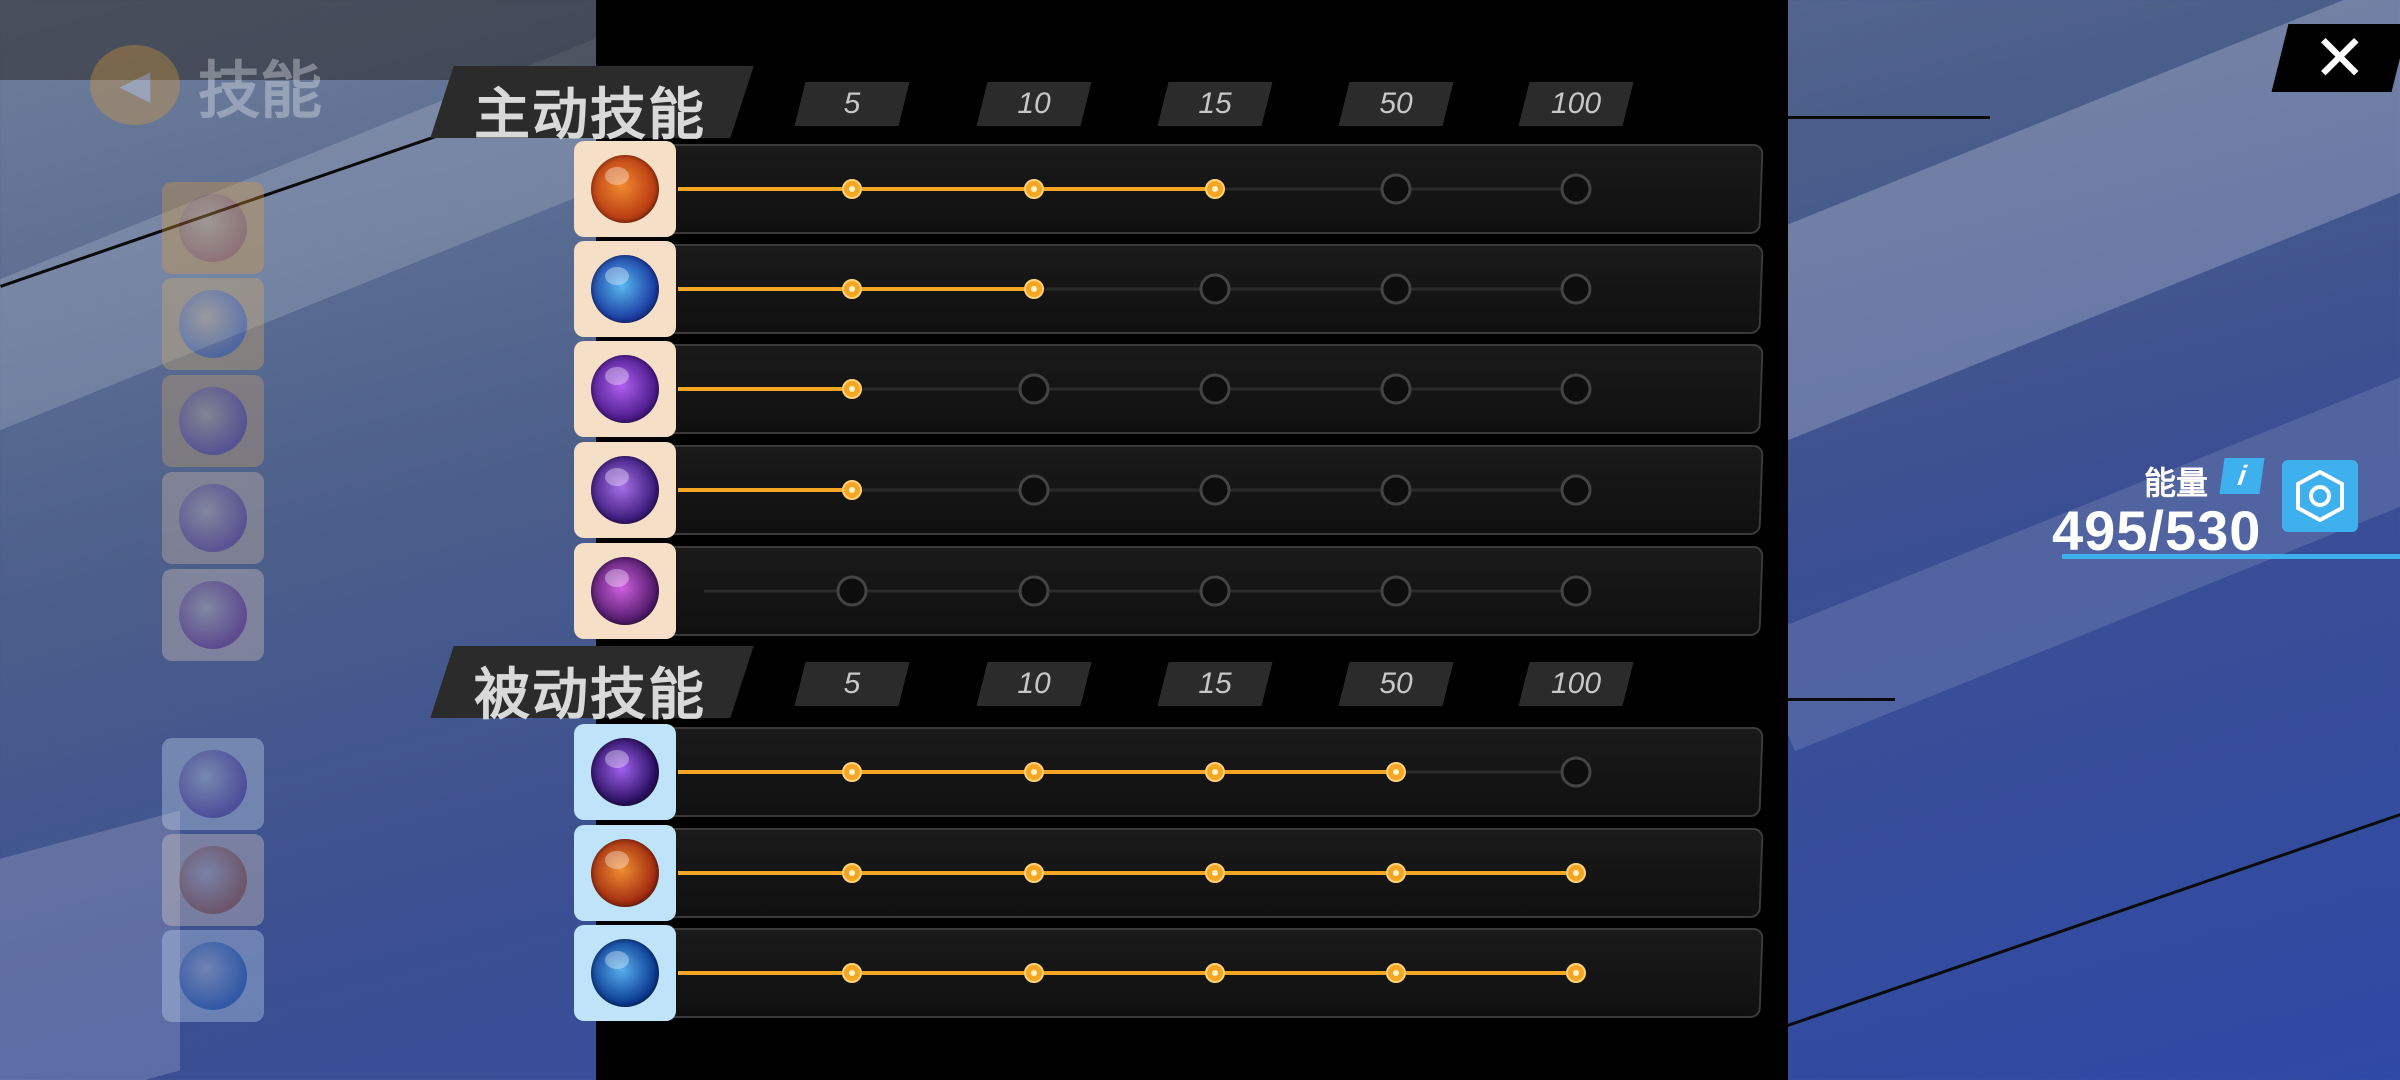 The height and width of the screenshot is (1080, 2400). I want to click on passive-skills-title: 被动技能, so click(590, 694).